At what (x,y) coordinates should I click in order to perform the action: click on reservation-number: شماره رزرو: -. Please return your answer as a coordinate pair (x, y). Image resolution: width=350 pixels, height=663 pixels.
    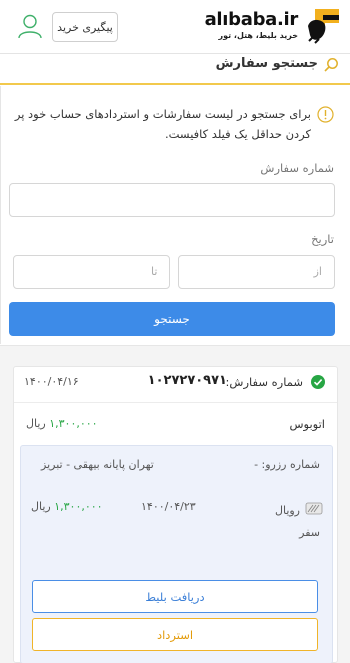
    Looking at the image, I should click on (287, 464).